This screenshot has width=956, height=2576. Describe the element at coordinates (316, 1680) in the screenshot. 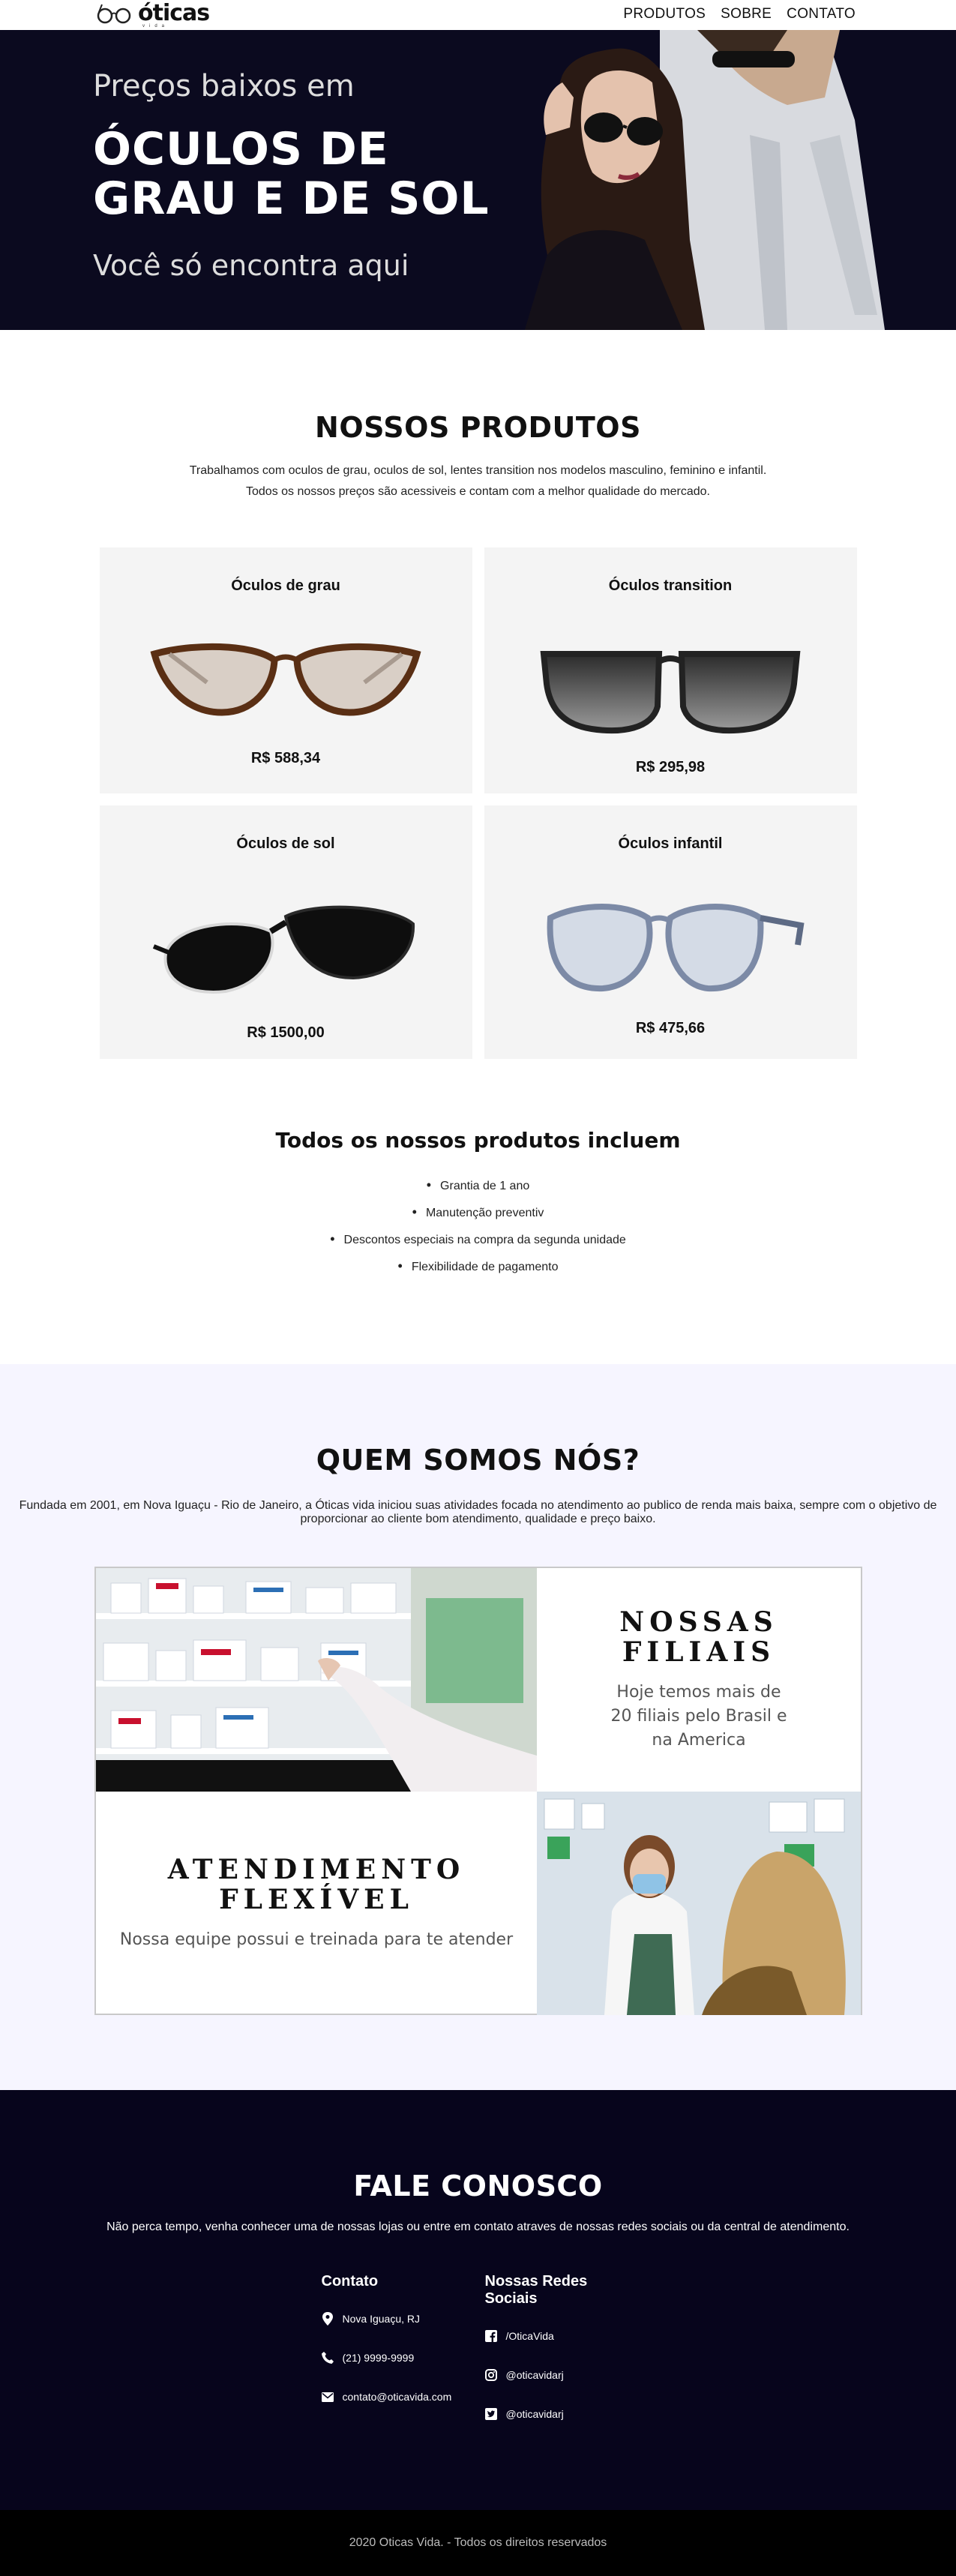

I see `pharmacy-shelf-image` at that location.